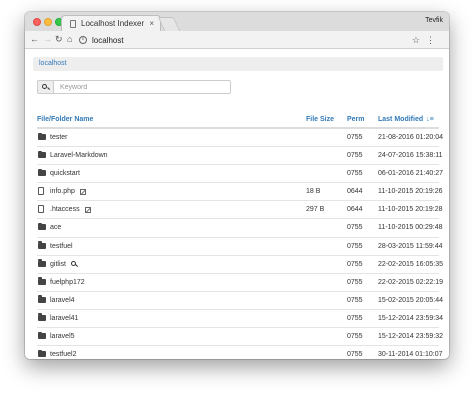 The height and width of the screenshot is (395, 474). I want to click on entry-name-cell: fuelphp172, so click(67, 282).